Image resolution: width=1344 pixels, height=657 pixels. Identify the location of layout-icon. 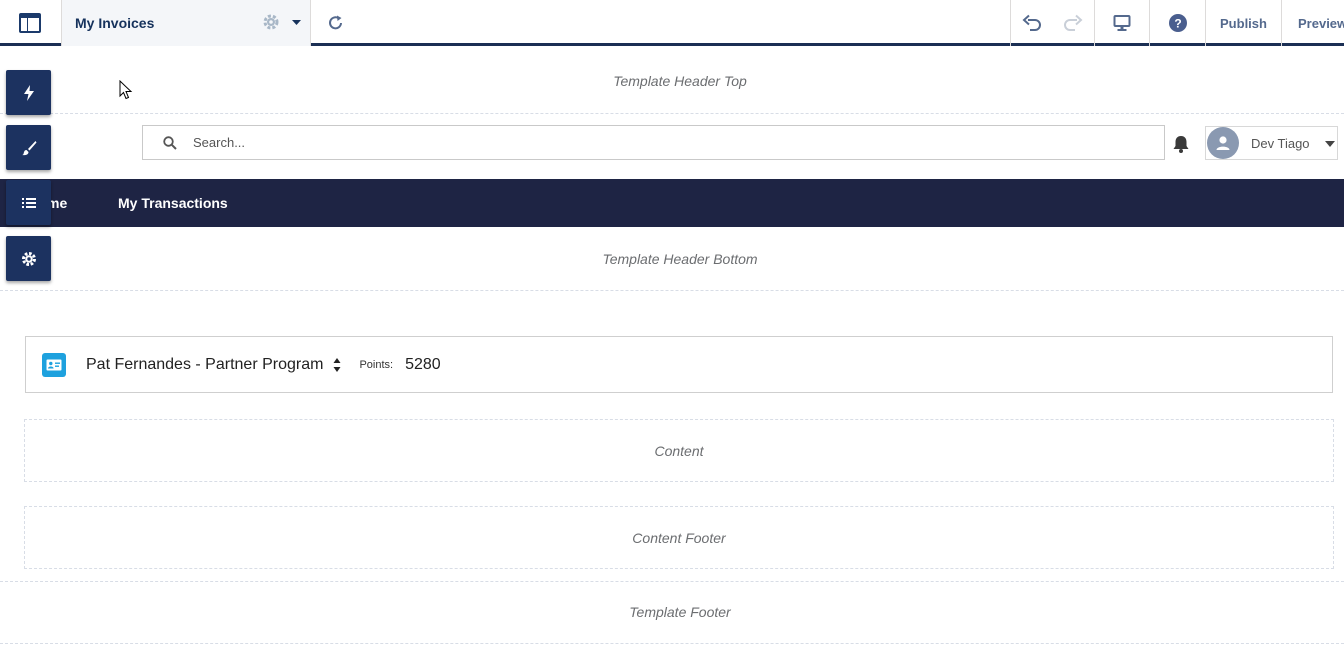
(30, 23).